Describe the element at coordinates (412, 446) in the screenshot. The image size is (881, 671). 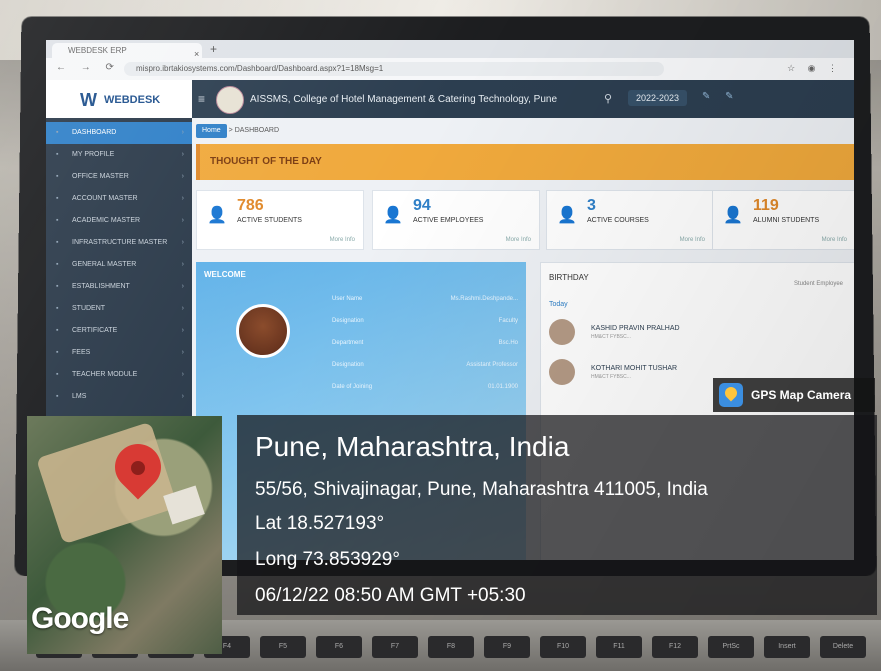
I see `gps-location-title: Pune, Maharashtra, India` at that location.